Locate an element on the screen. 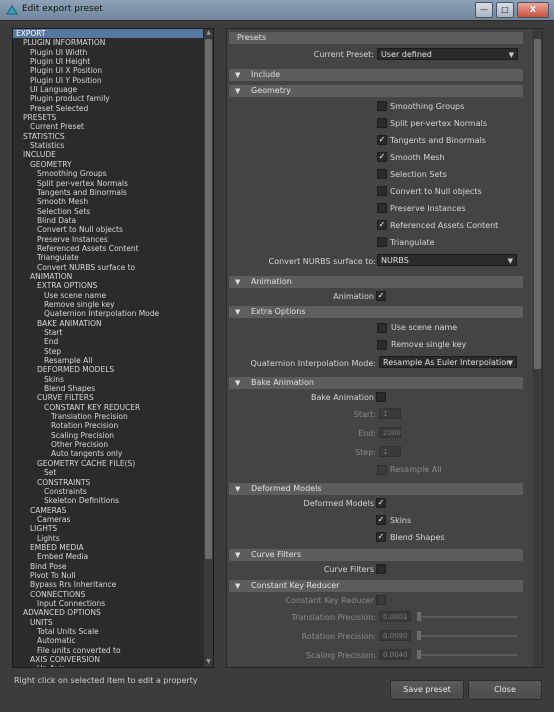 The width and height of the screenshot is (554, 712). tree-item: Split per-vertex Normals is located at coordinates (108, 183).